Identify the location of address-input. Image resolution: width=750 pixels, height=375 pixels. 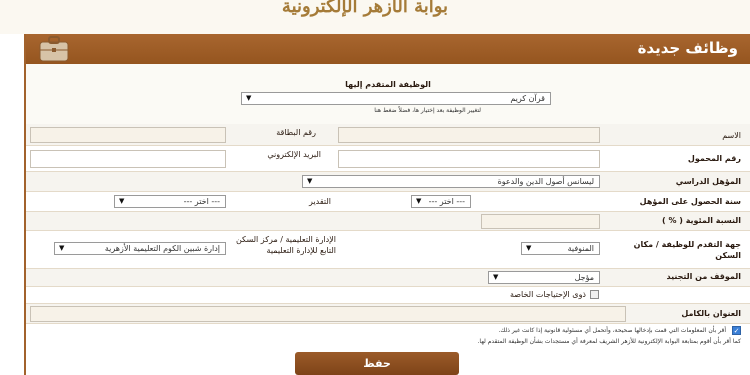
(328, 314).